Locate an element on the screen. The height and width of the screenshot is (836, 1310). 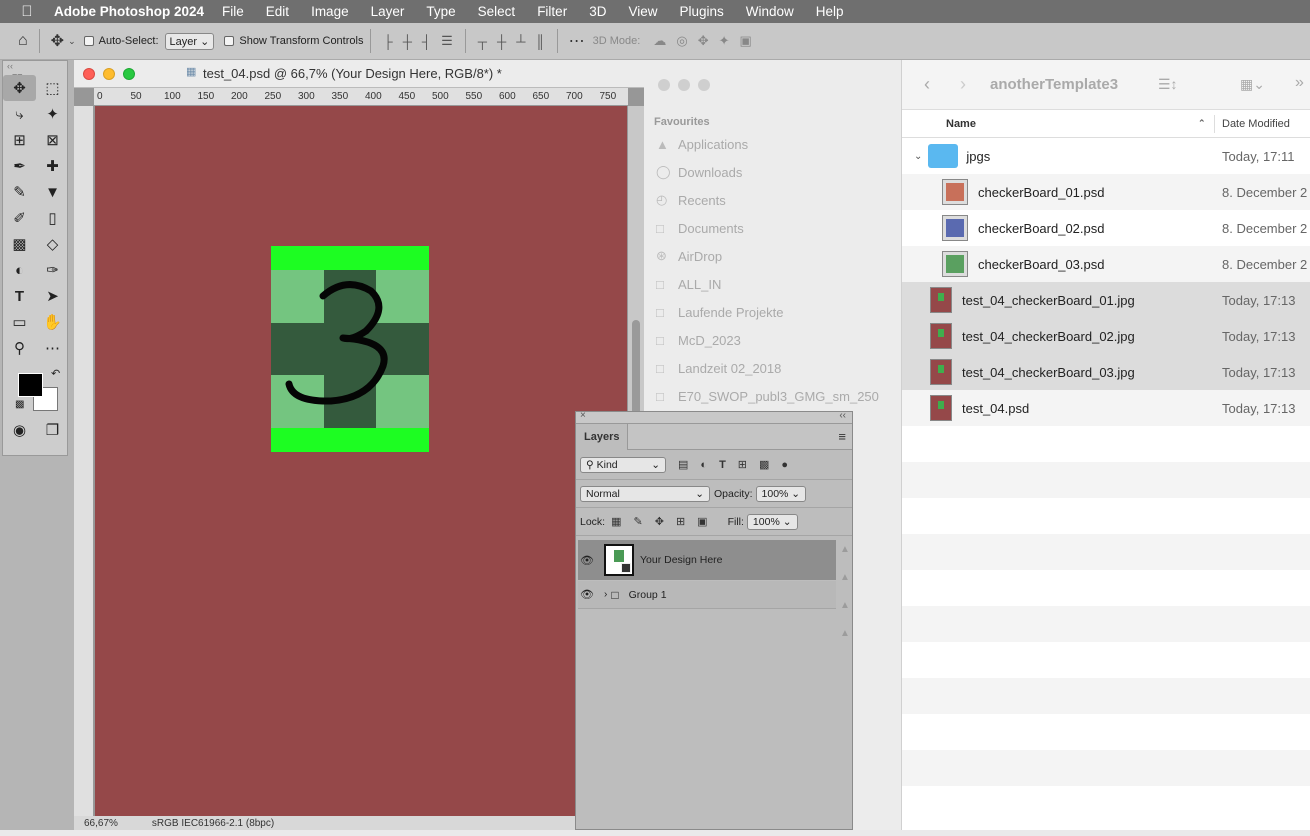
screen-mode-icon: ❐ is located at coordinates (52, 430).